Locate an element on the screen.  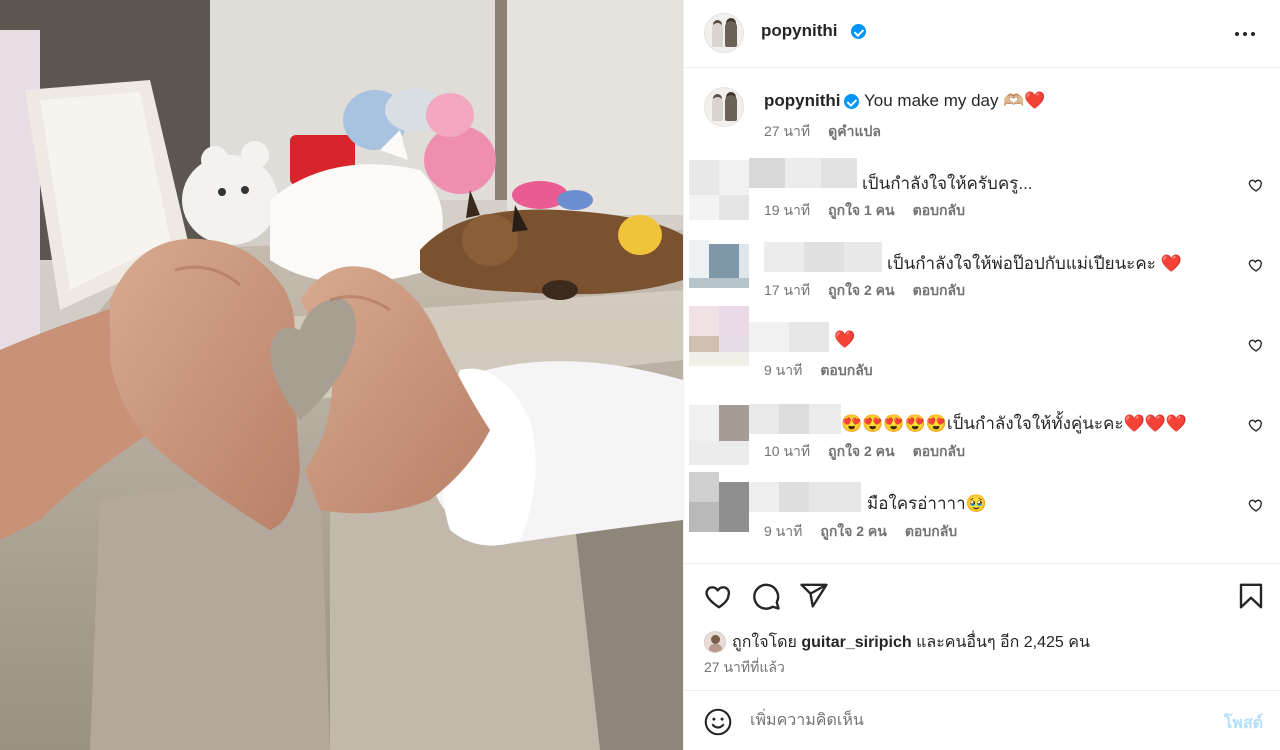
likes-prefix: ถูกใจโดย is located at coordinates (767, 642).